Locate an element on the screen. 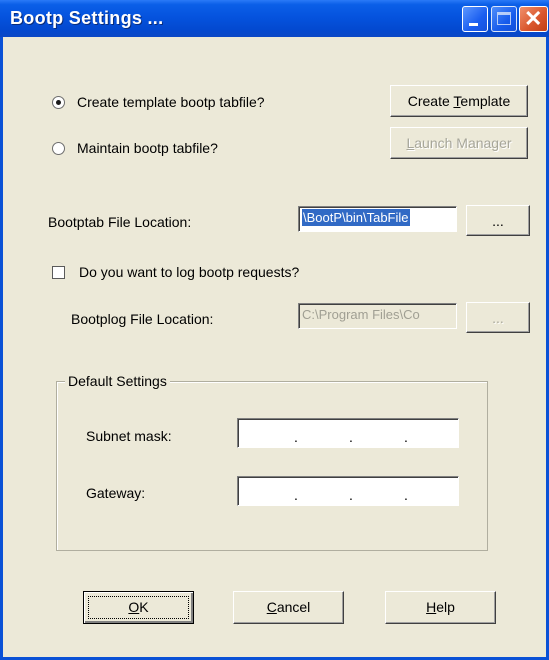 This screenshot has height=660, width=549. maximize-button is located at coordinates (504, 19).